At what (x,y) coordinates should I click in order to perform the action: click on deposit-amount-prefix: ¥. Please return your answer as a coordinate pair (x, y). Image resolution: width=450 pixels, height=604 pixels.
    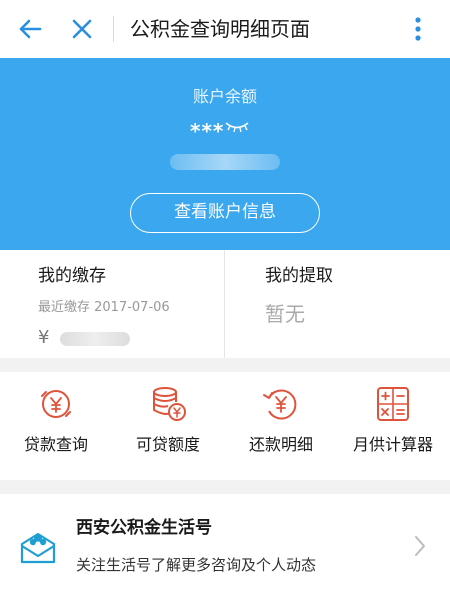
    Looking at the image, I should click on (44, 337).